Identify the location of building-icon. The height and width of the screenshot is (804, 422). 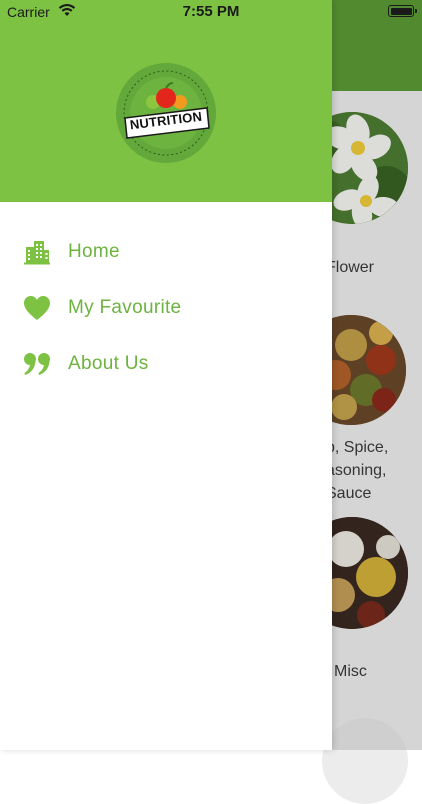
(37, 252).